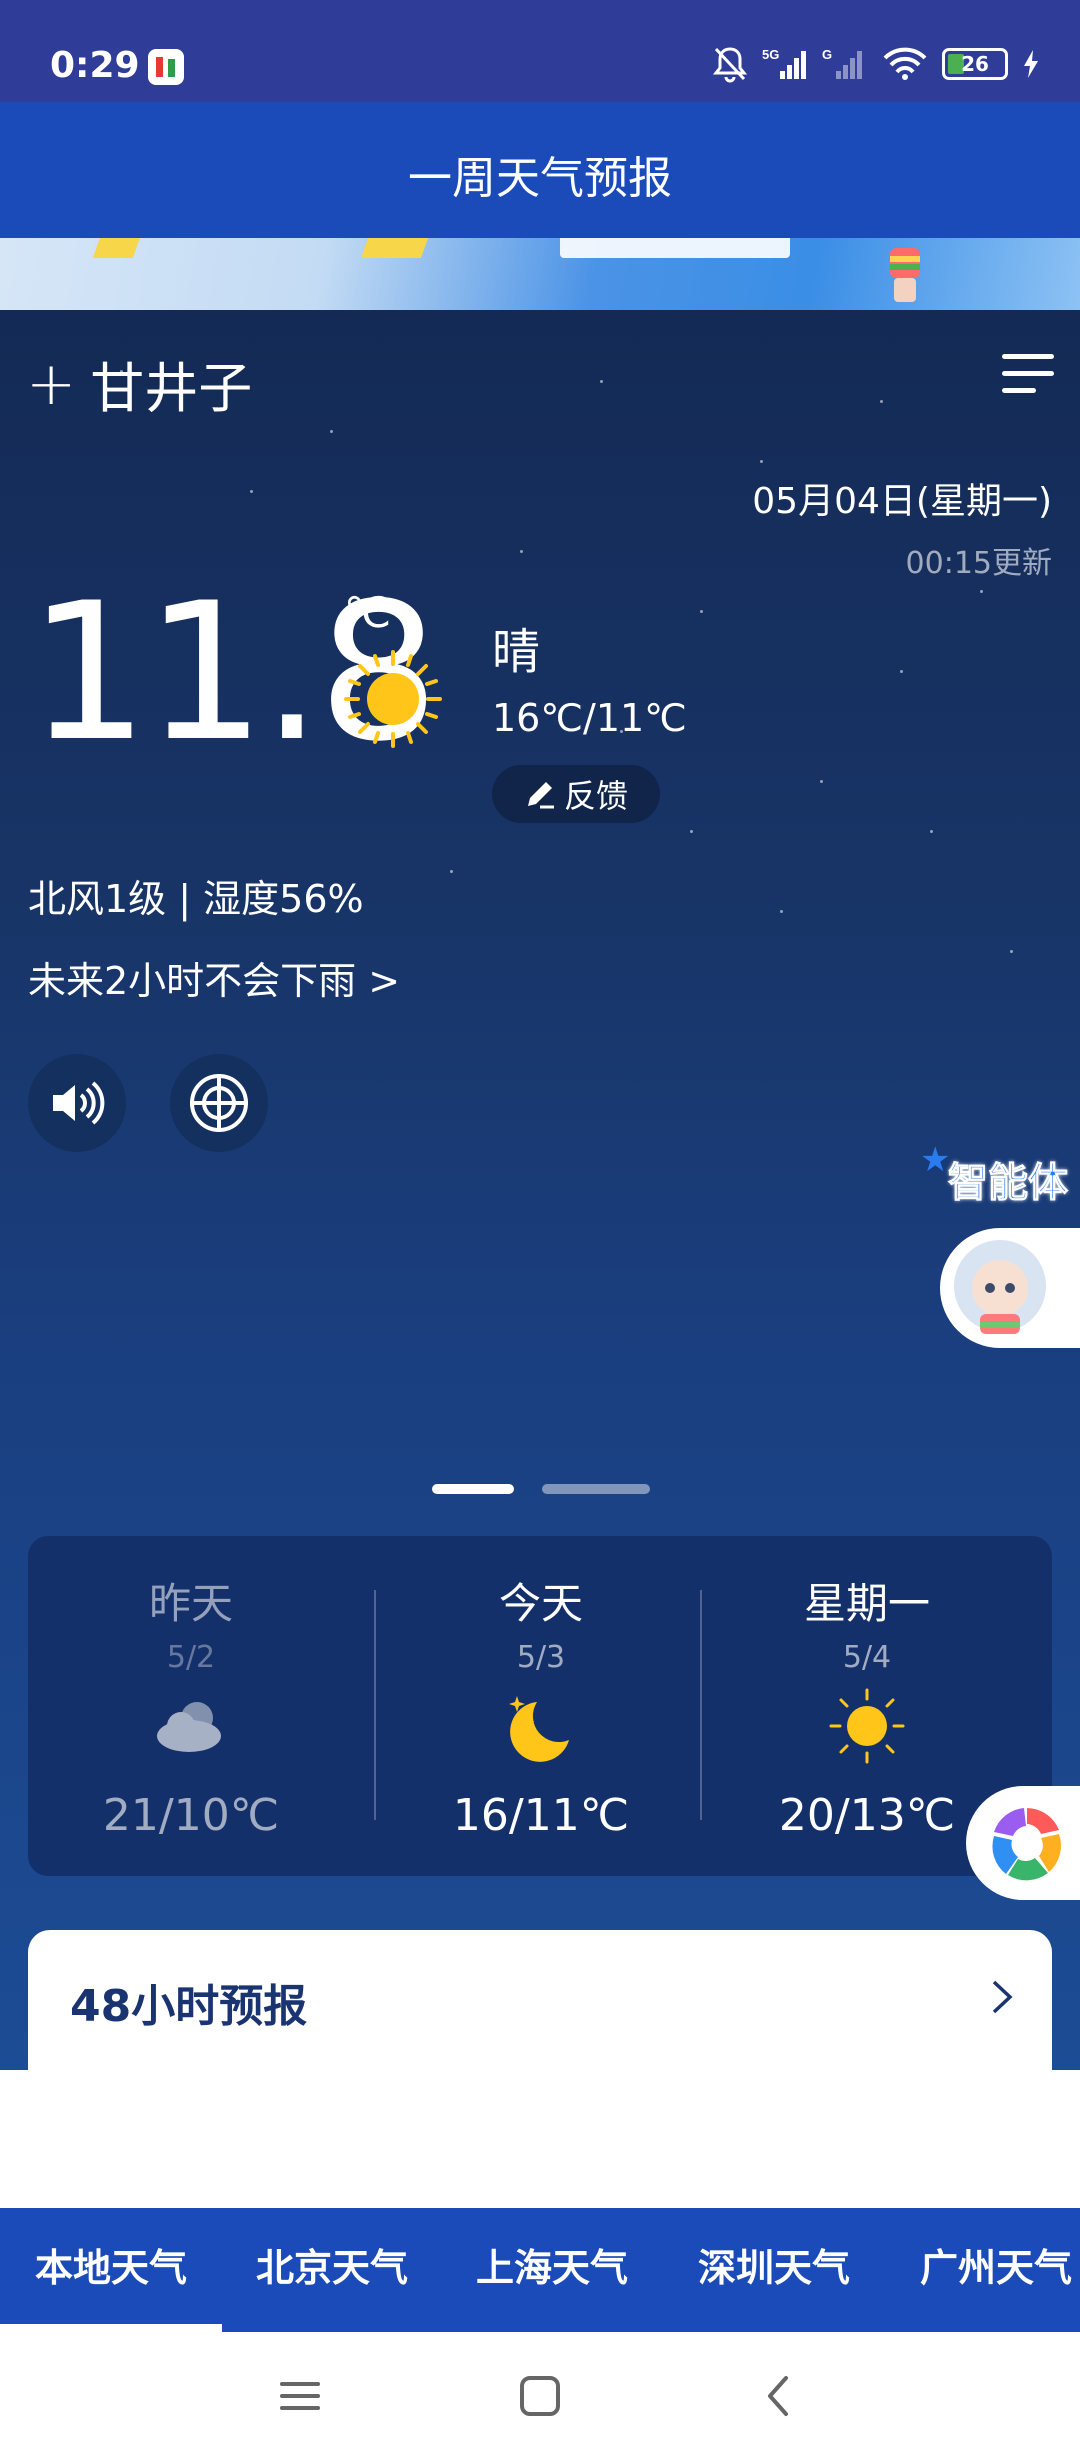  What do you see at coordinates (196, 899) in the screenshot?
I see `wind-humidity: 北风1级 | 湿度56%` at bounding box center [196, 899].